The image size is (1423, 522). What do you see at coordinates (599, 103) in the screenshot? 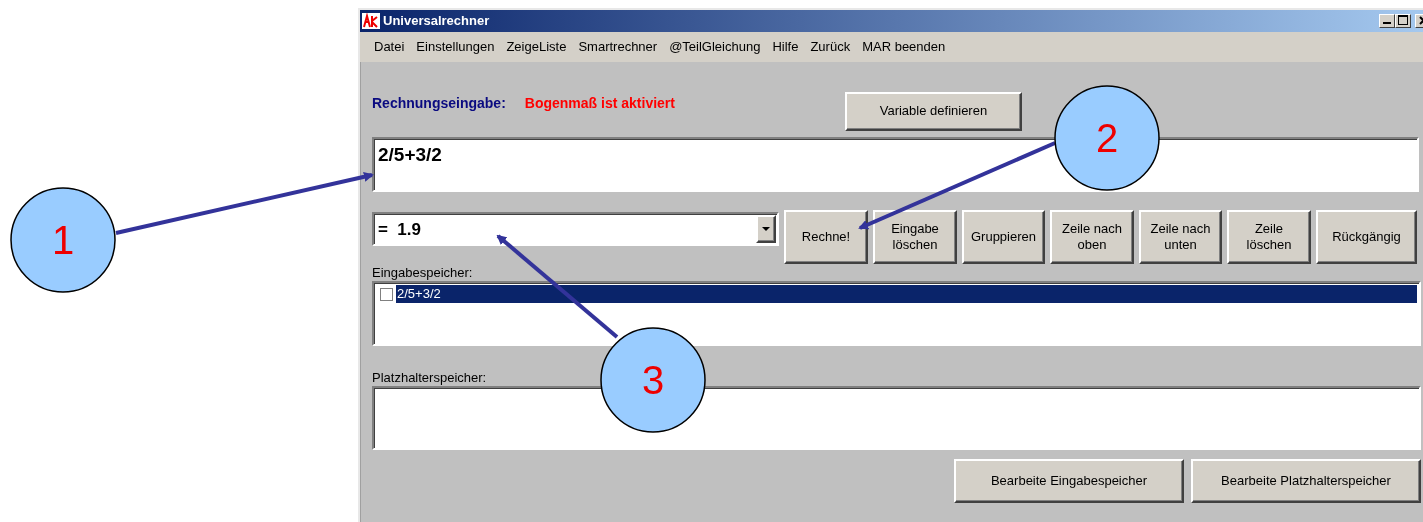
I see `mode-notice: Bogenmaß ist aktiviert` at bounding box center [599, 103].